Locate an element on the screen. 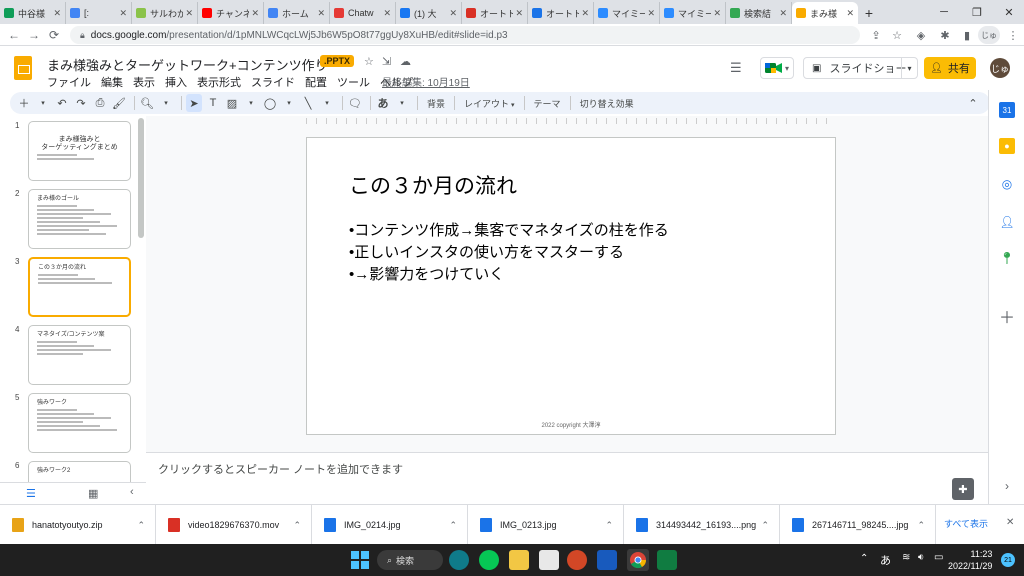 The image size is (1024, 576). extensions-icon: ✱ is located at coordinates (945, 35).